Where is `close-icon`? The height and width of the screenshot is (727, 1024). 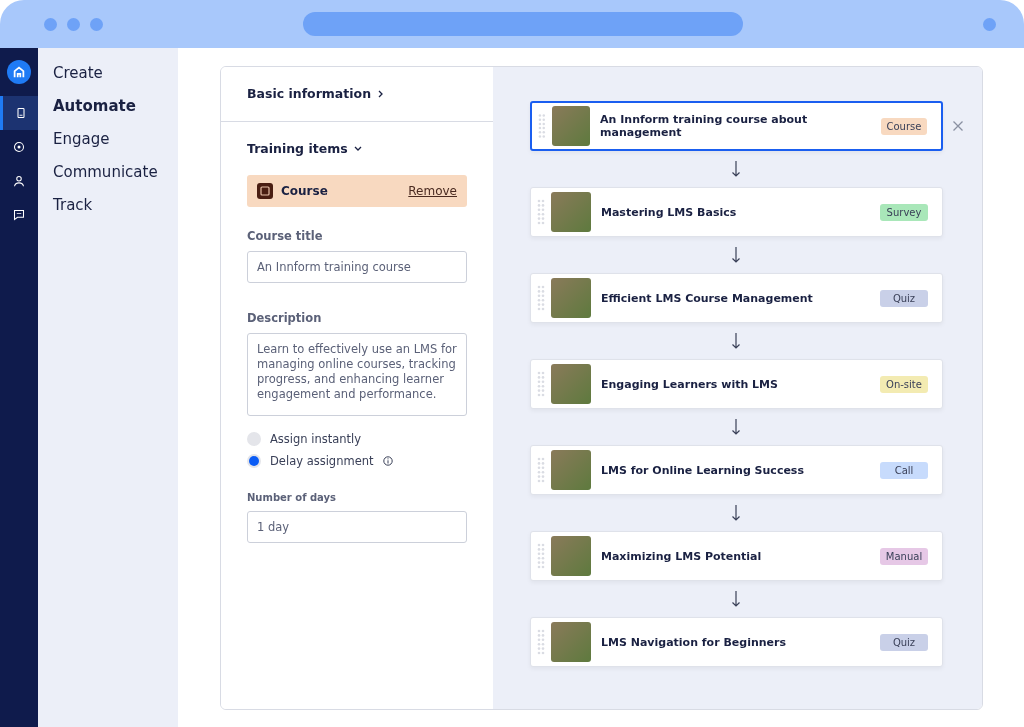 close-icon is located at coordinates (958, 126).